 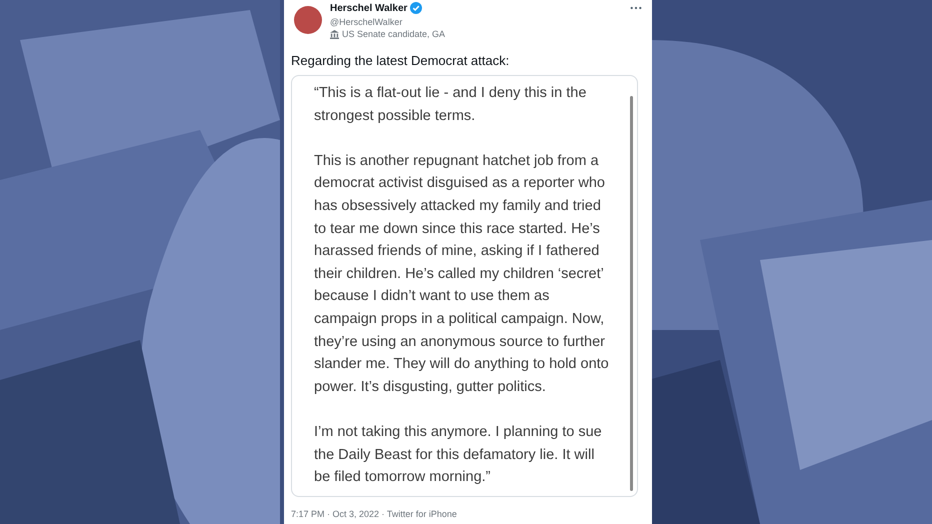 I want to click on tweet-timestamp: 7:17 PM · Oct 3, 2022 · Twitter for iPhone, so click(x=467, y=514).